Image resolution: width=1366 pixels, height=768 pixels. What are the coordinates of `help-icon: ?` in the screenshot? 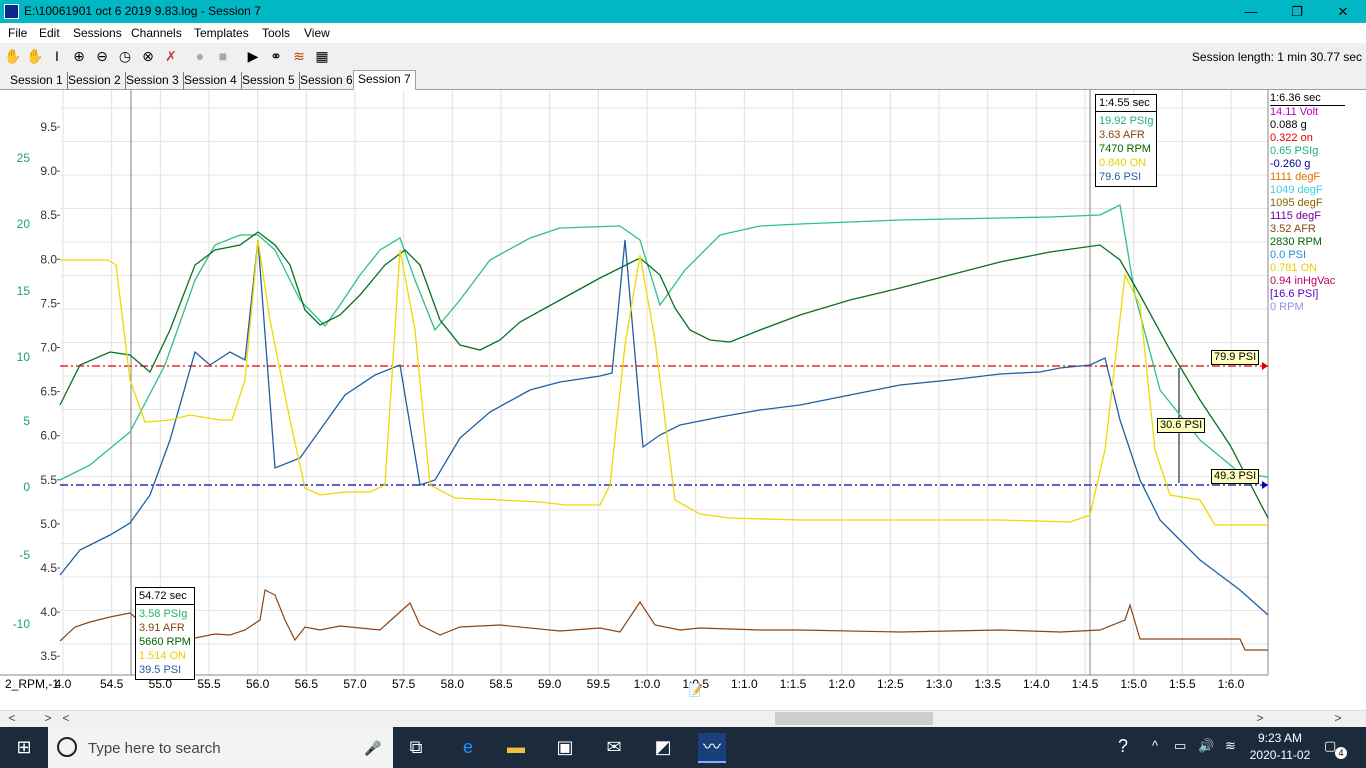 It's located at (1123, 746).